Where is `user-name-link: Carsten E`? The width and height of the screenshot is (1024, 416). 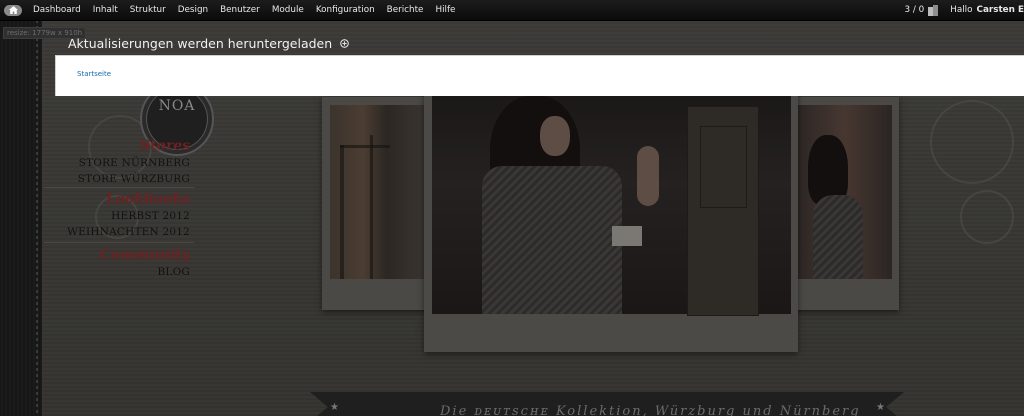
user-name-link: Carsten E is located at coordinates (1000, 10).